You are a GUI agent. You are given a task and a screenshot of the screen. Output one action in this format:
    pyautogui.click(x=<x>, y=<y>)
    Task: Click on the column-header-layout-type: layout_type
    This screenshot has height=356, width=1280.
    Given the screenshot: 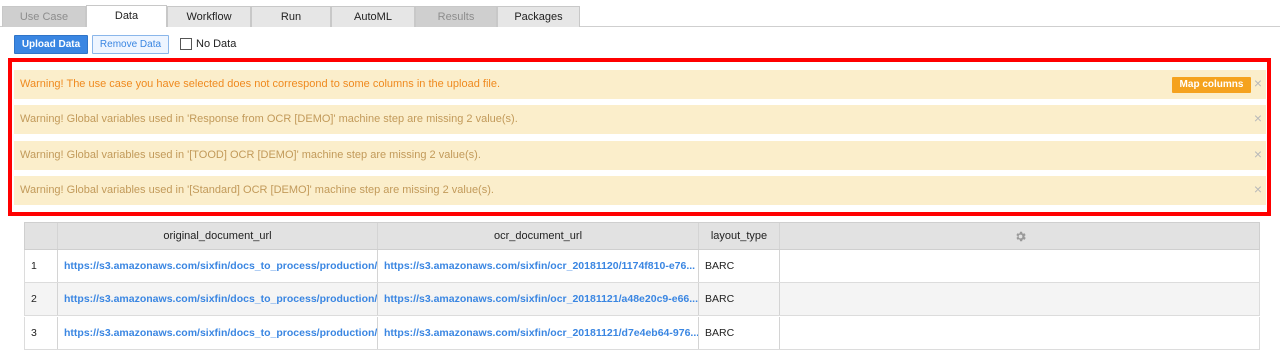 What is the action you would take?
    pyautogui.click(x=739, y=236)
    